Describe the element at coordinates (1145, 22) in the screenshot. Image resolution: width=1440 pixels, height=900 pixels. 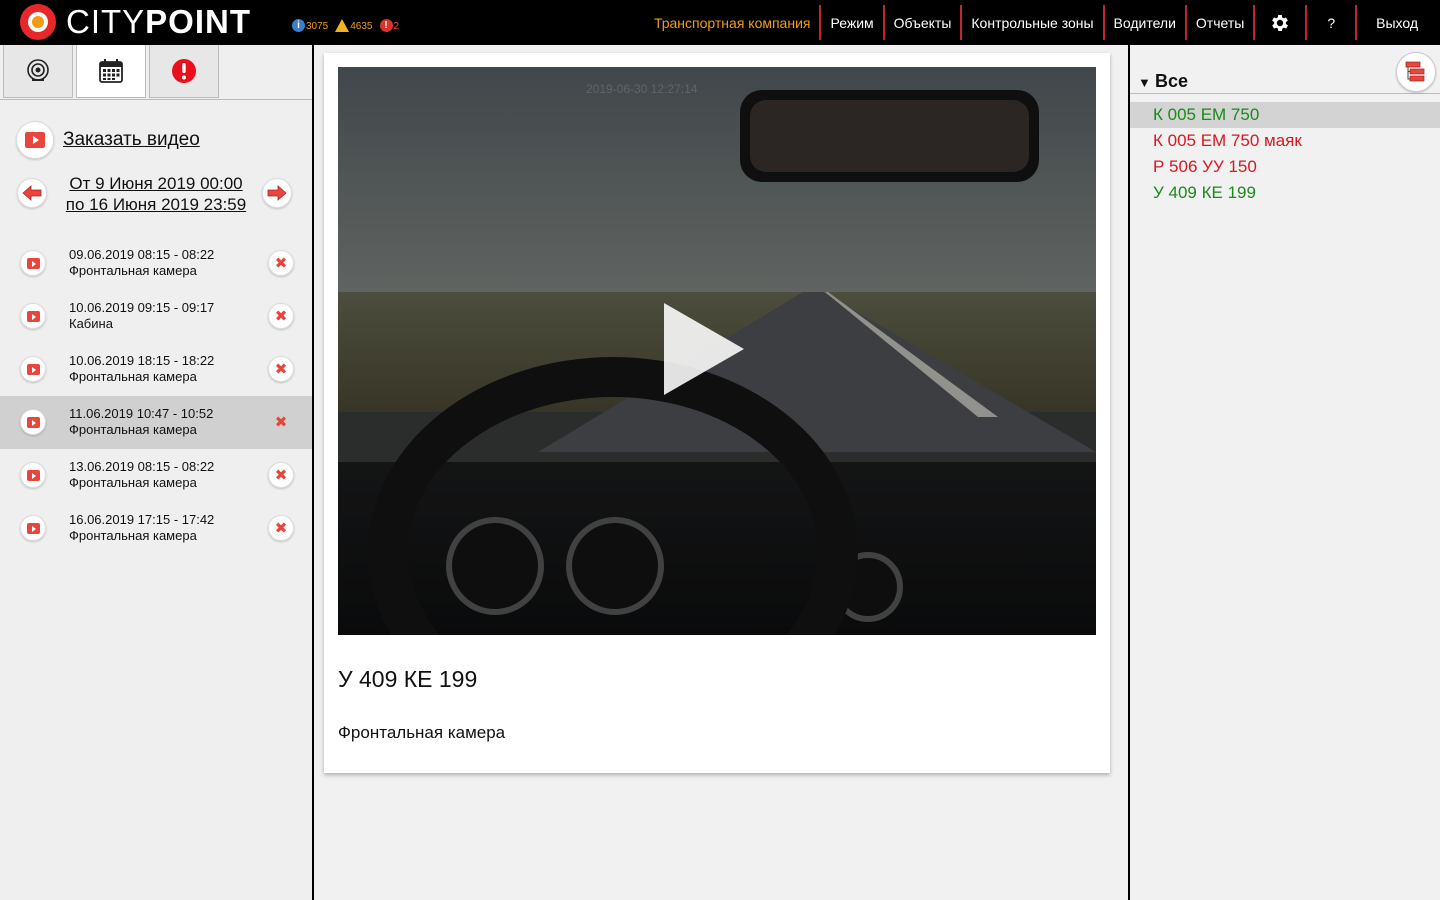
I see `nav-drivers: Водители` at that location.